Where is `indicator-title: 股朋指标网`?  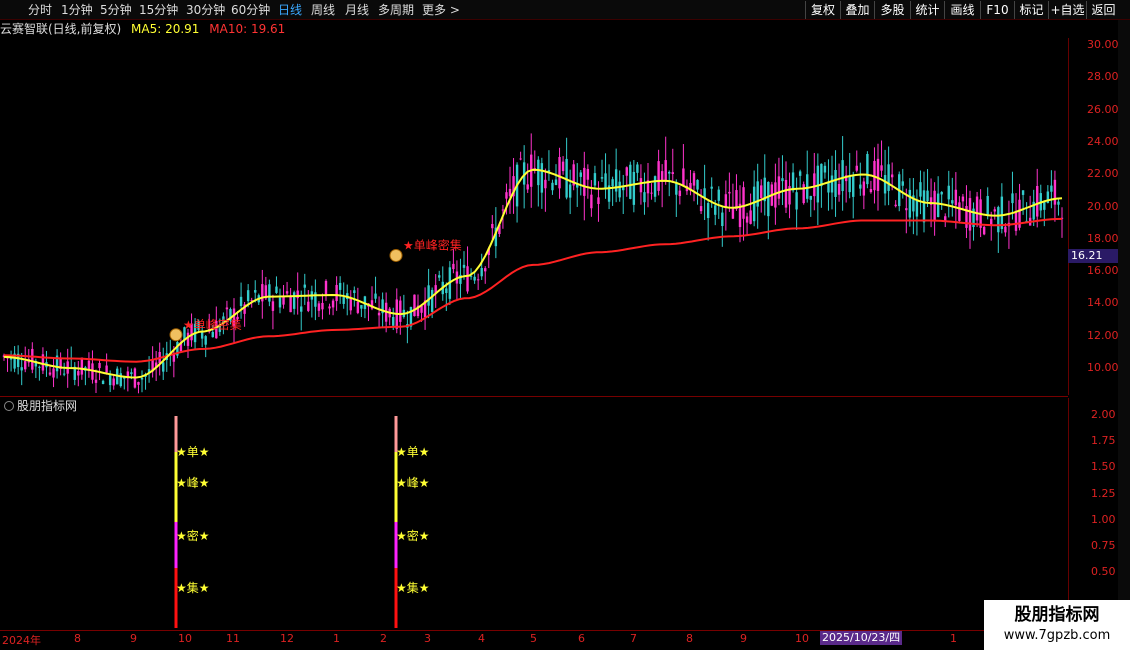 indicator-title: 股朋指标网 is located at coordinates (40, 406).